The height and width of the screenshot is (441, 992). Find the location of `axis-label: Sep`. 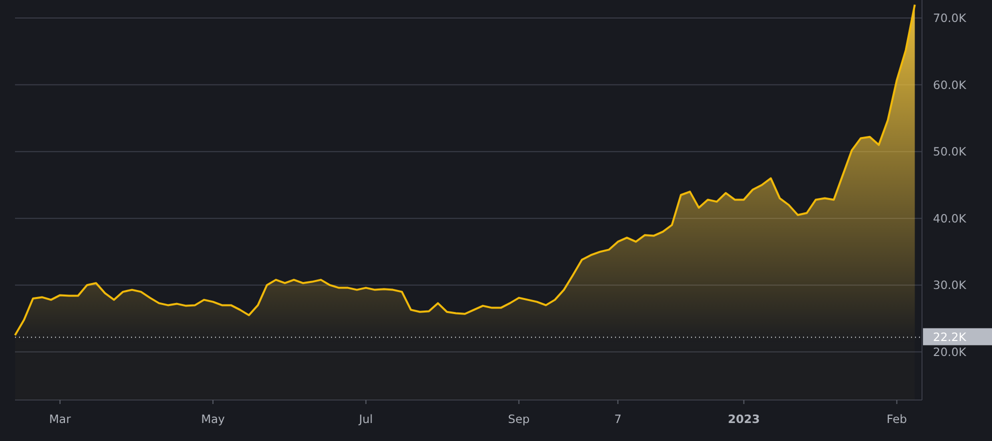

axis-label: Sep is located at coordinates (519, 419).